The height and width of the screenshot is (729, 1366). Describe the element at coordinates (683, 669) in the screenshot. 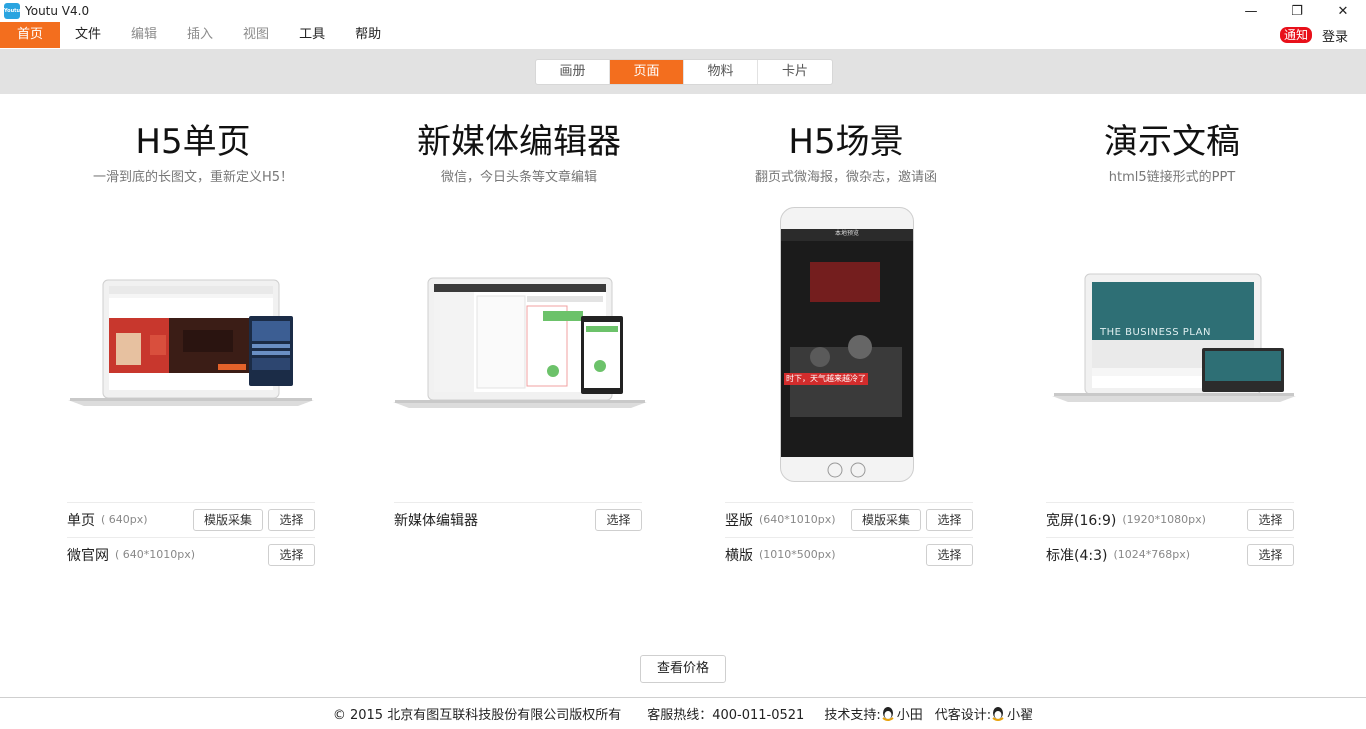

I see `view-price-button: 查看价格` at that location.